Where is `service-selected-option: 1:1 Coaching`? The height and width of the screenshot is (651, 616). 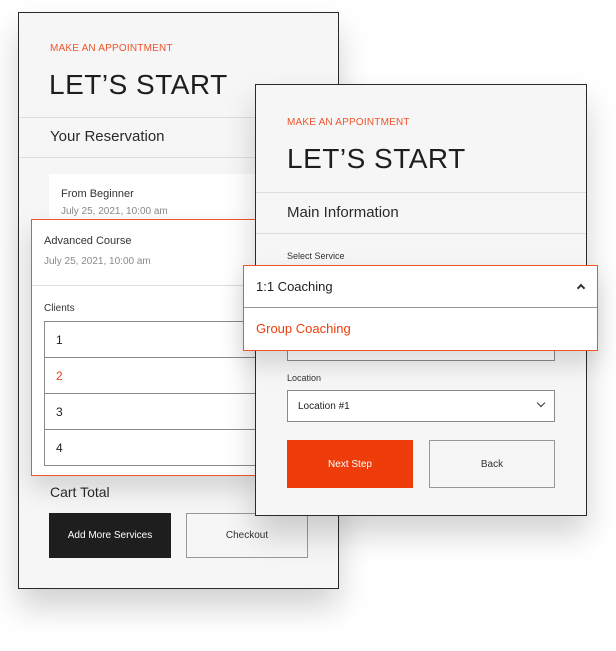 service-selected-option: 1:1 Coaching is located at coordinates (420, 287).